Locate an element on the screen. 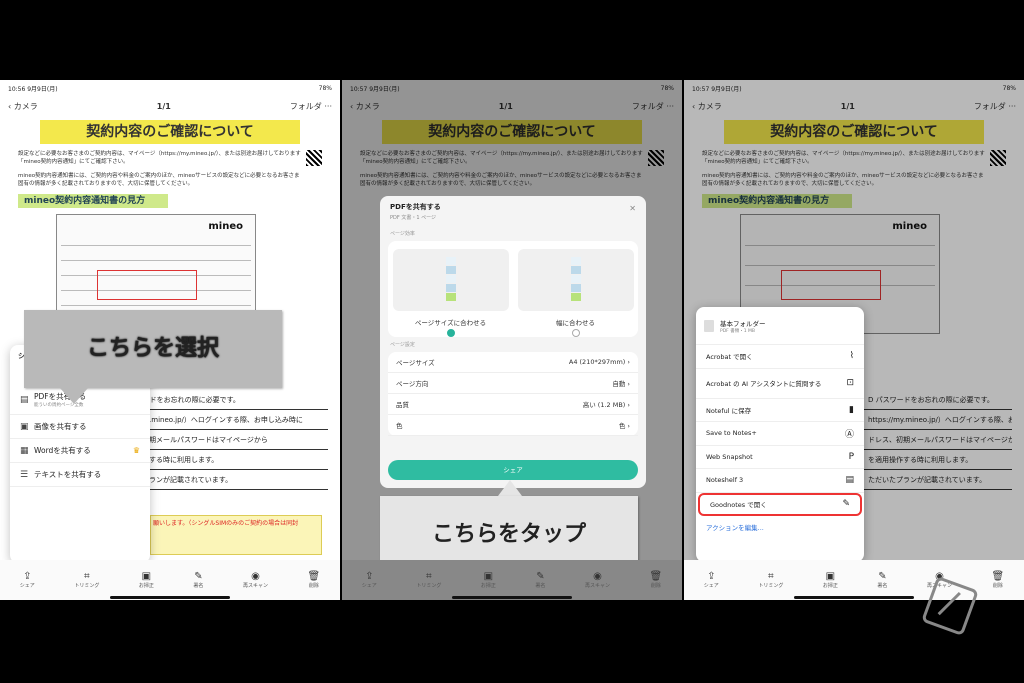 This screenshot has height=683, width=1024. goodnotes-icon: ✎ is located at coordinates (846, 504).